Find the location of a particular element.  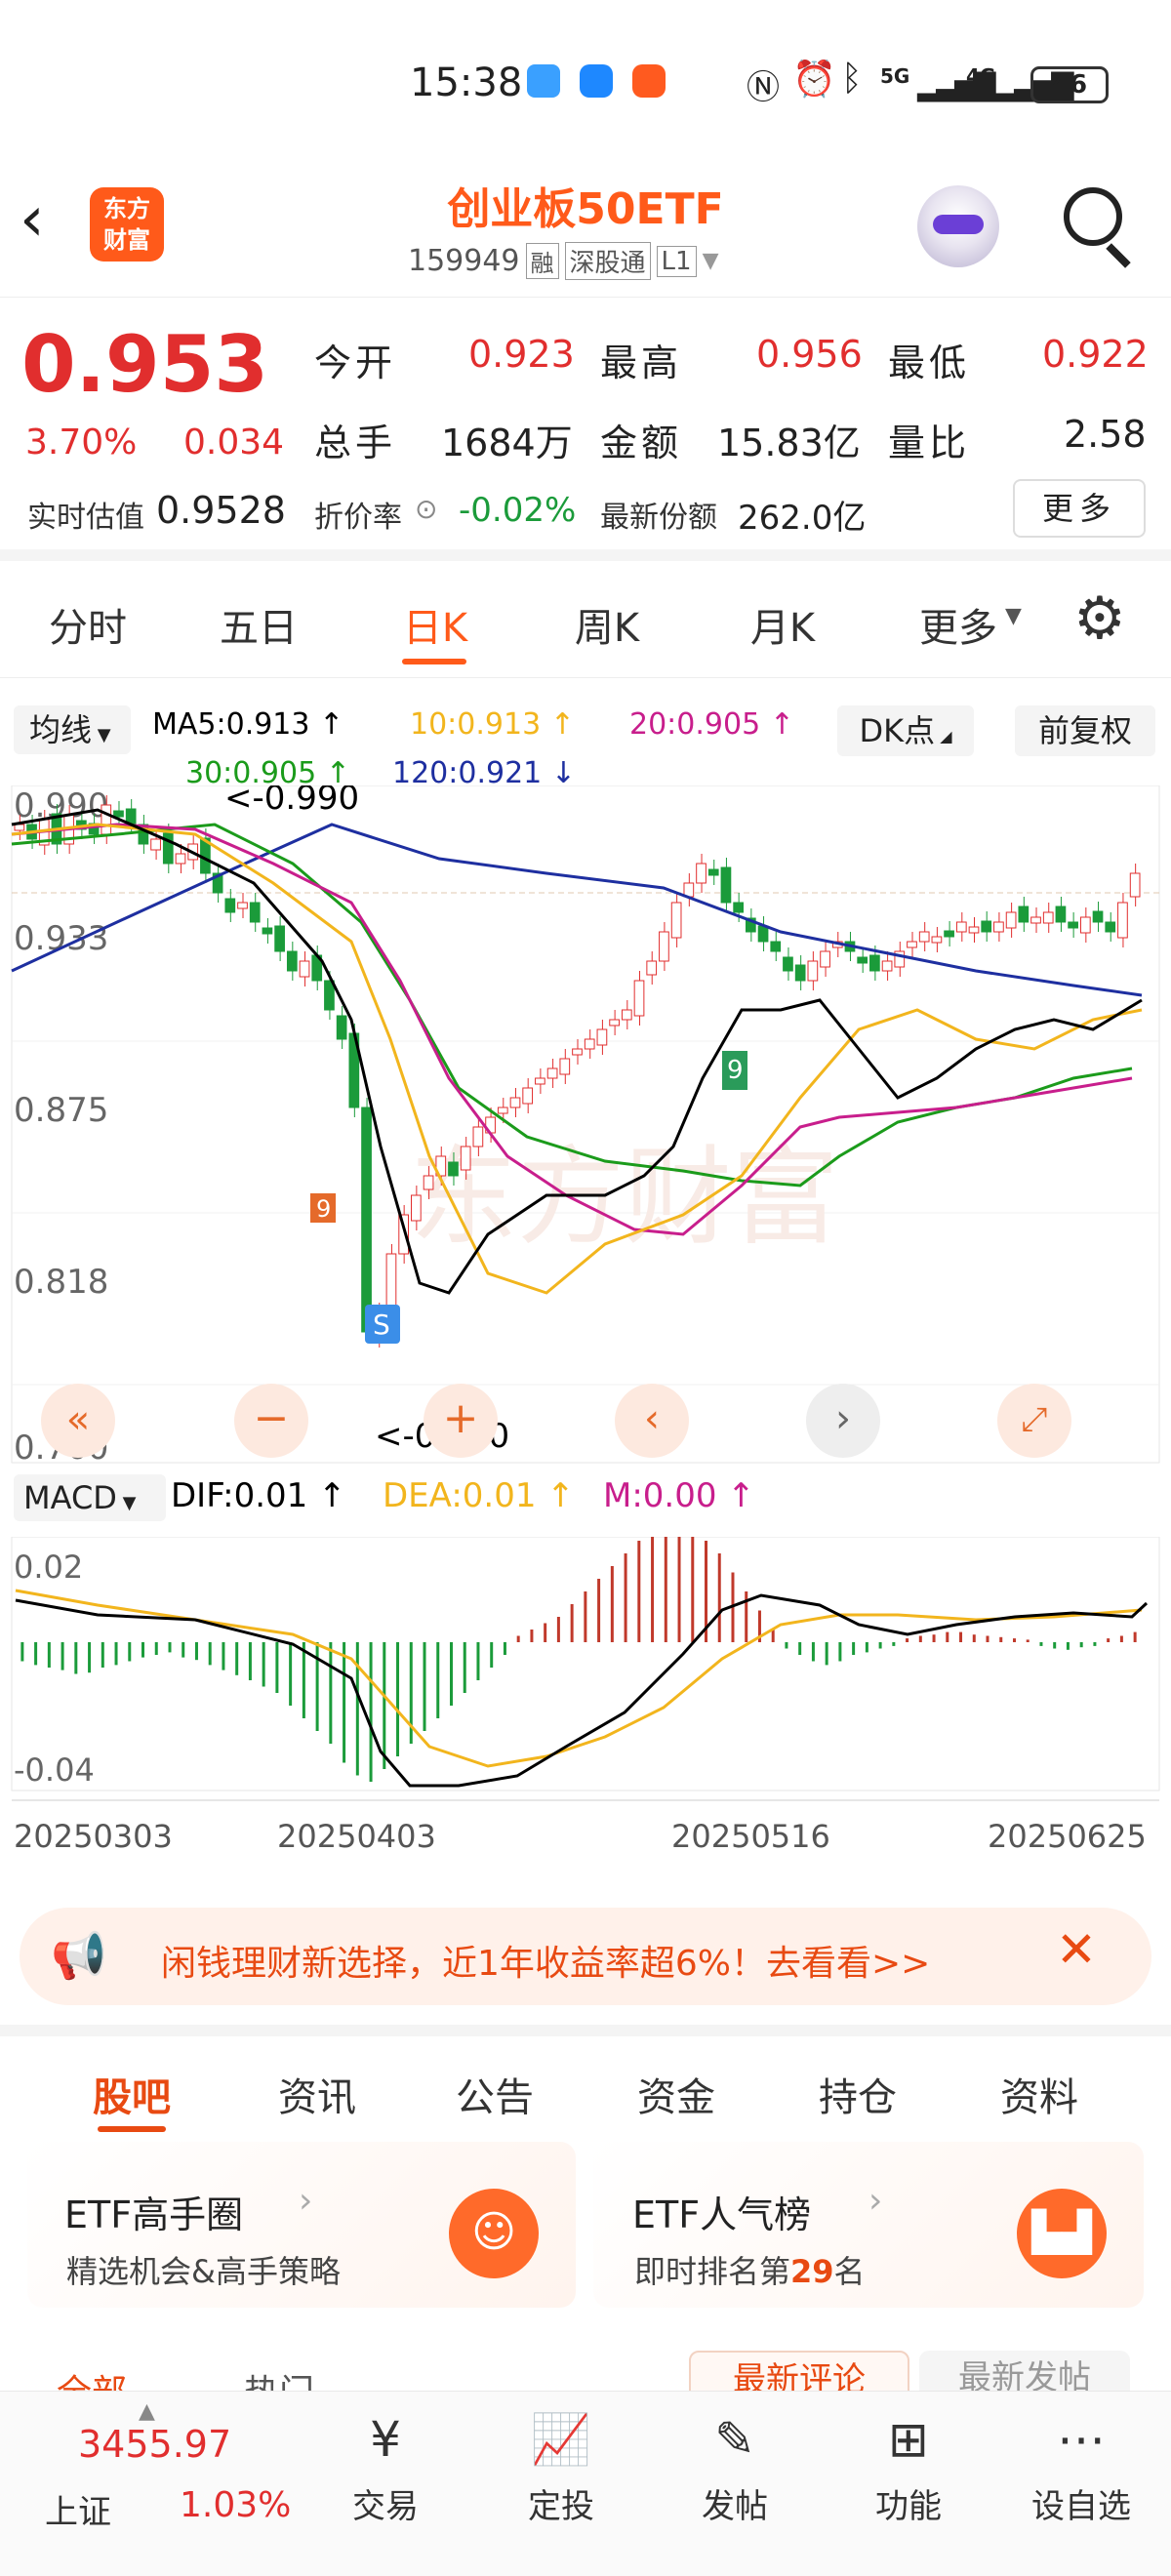

badge-sgt: 深股通 is located at coordinates (607, 261).